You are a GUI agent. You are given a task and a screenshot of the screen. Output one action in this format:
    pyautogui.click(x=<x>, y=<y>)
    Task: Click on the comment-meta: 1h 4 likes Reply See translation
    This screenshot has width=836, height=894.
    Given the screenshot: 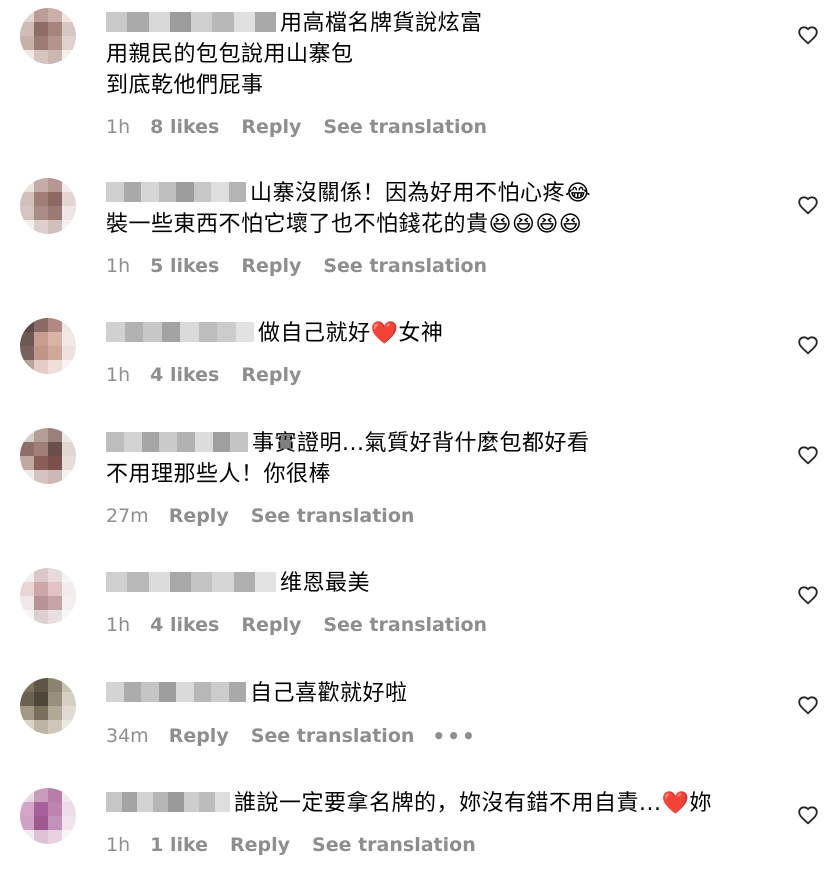 What is the action you would take?
    pyautogui.click(x=441, y=625)
    